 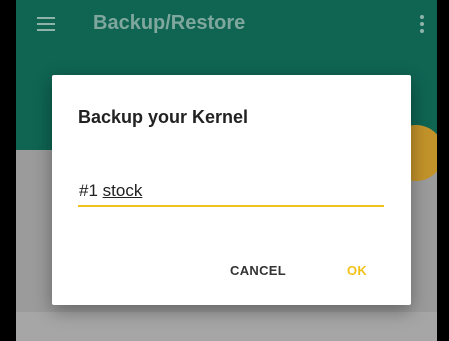 I want to click on backup-name-input, so click(x=231, y=190).